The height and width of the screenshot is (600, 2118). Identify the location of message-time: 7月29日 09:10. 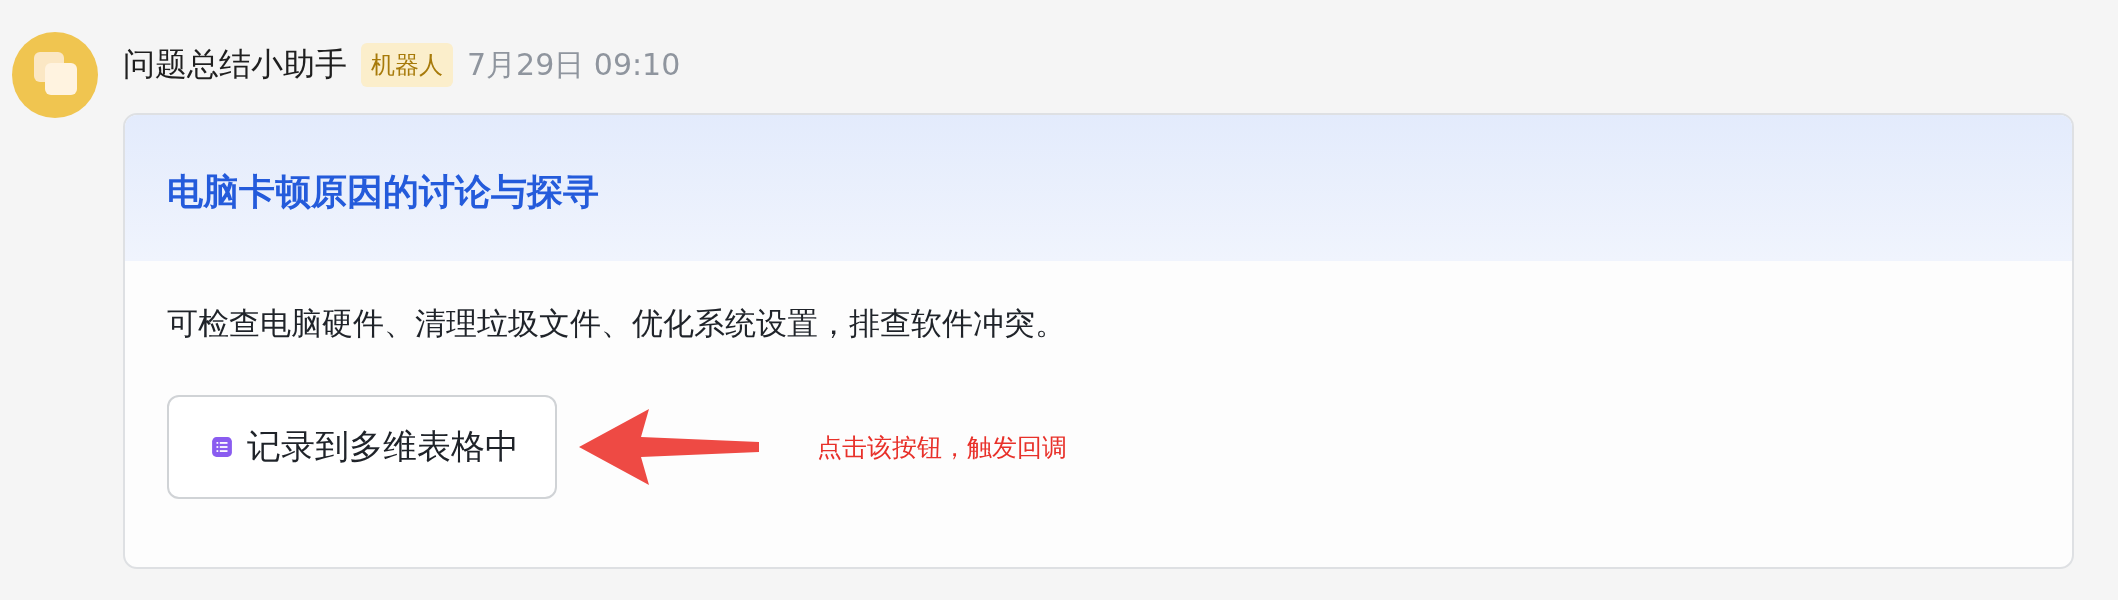
(574, 64).